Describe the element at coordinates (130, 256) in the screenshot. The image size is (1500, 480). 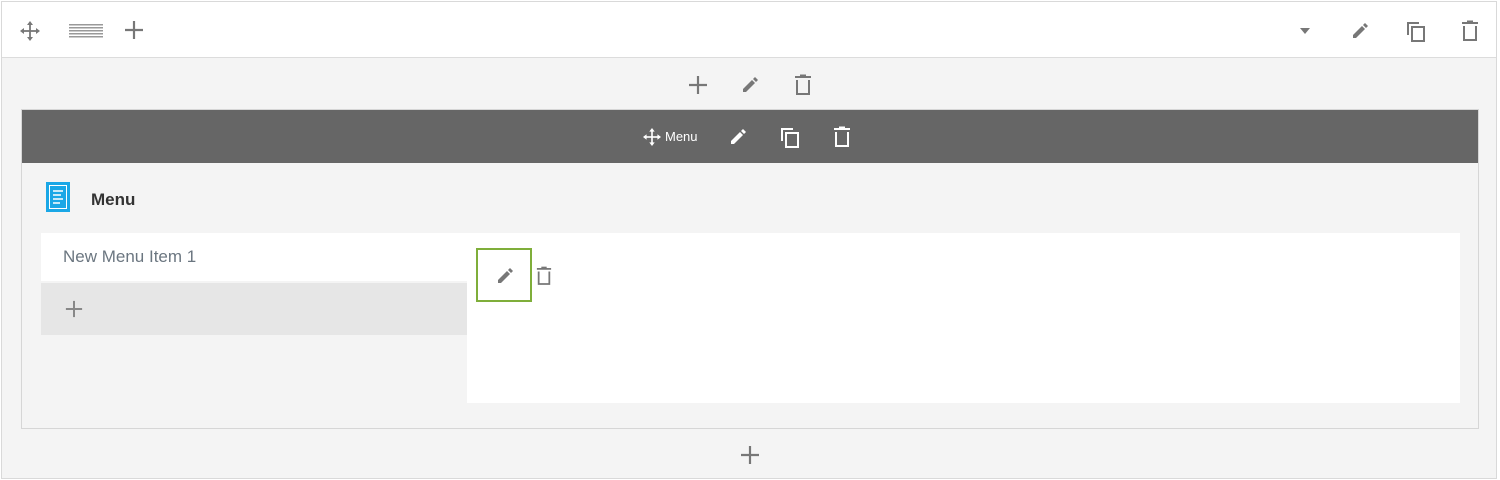
I see `menu-item-label: New Menu Item 1` at that location.